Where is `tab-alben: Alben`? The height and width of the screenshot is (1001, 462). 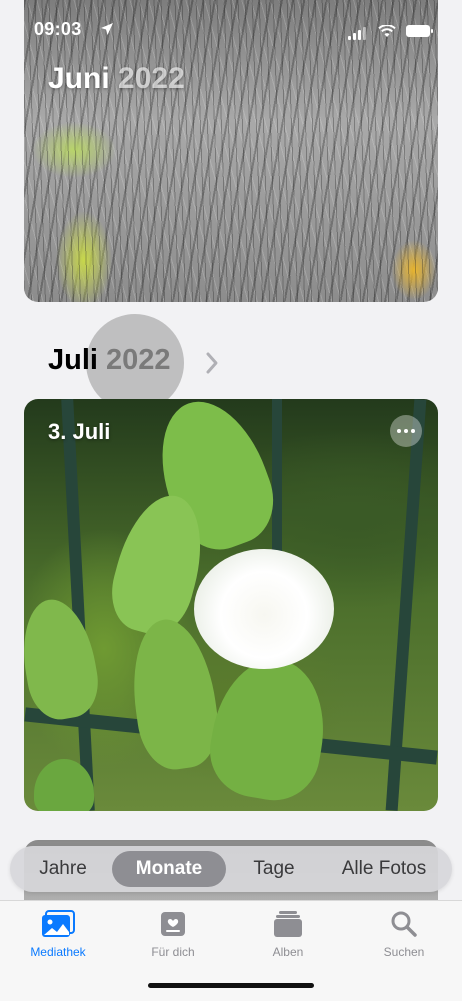
tab-alben: Alben is located at coordinates (288, 934).